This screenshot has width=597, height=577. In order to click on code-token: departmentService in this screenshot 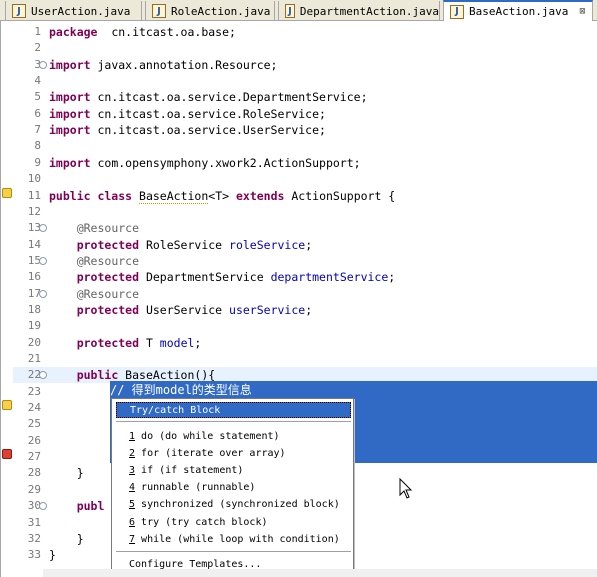, I will do `click(329, 277)`.